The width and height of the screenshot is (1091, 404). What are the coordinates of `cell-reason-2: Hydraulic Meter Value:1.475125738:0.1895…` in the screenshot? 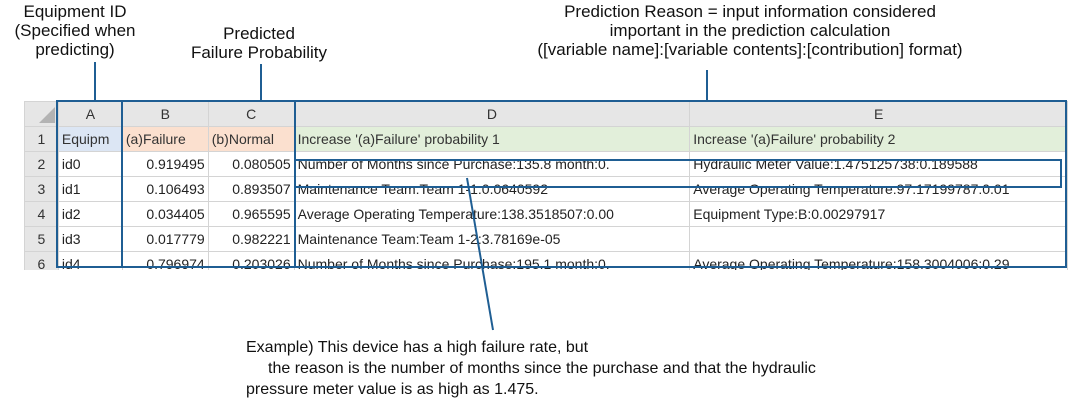 It's located at (878, 164).